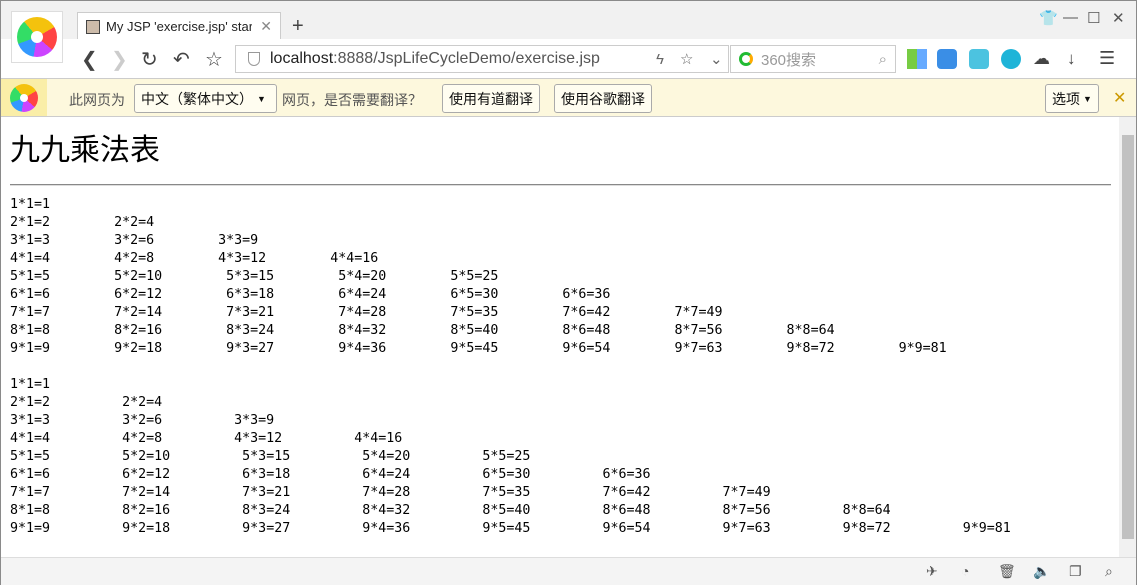 The height and width of the screenshot is (585, 1137). Describe the element at coordinates (1041, 59) in the screenshot. I see `cloud-icon: ☁` at that location.